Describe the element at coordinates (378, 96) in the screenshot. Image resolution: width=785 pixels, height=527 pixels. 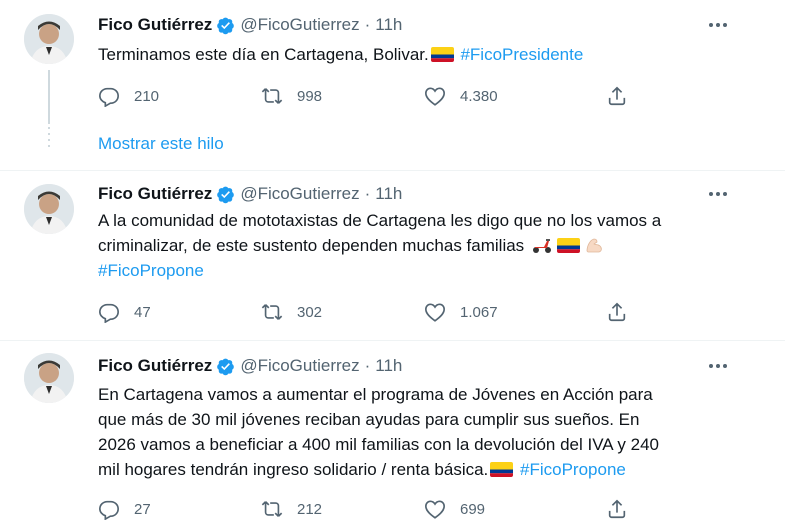
I see `tweet-actions: 210 998 4.380` at that location.